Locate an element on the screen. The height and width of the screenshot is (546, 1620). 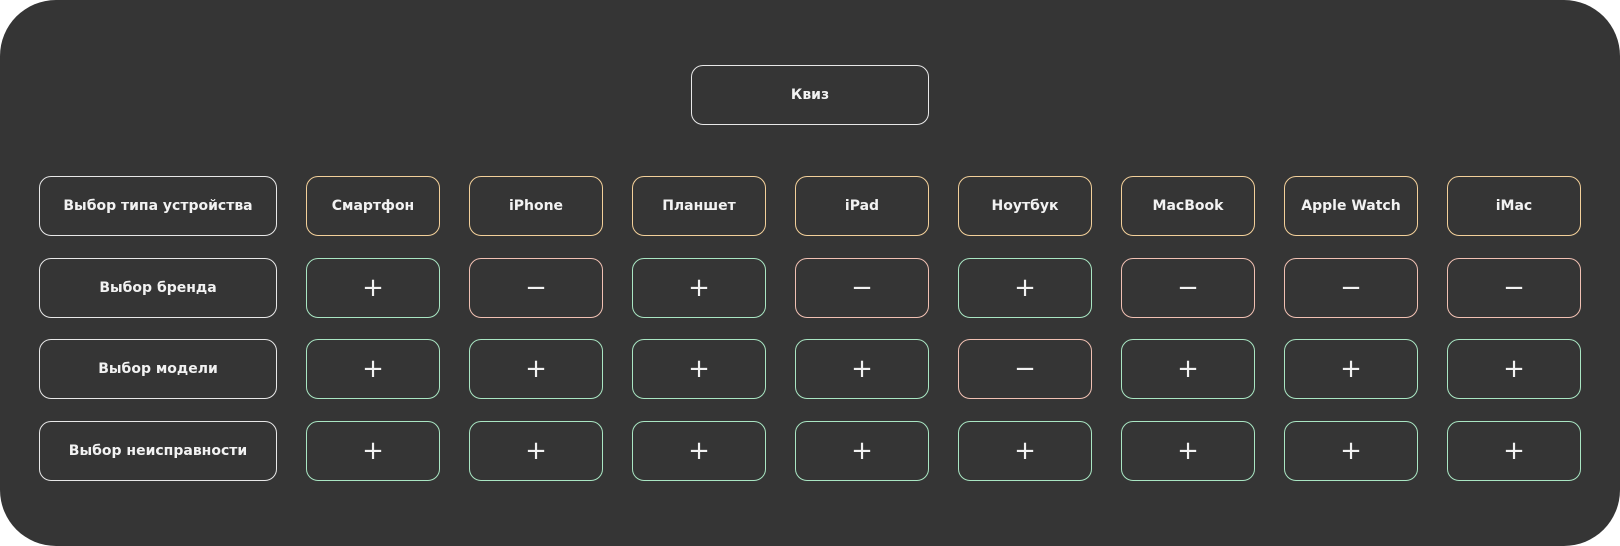
device-cell: Смартфон is located at coordinates (373, 206).